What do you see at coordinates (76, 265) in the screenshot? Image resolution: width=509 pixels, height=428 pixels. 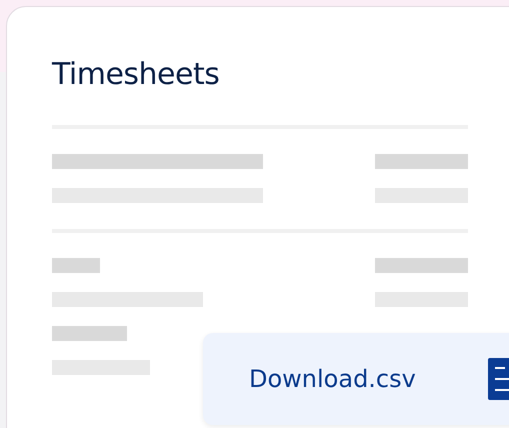 I see `skeleton-bar` at bounding box center [76, 265].